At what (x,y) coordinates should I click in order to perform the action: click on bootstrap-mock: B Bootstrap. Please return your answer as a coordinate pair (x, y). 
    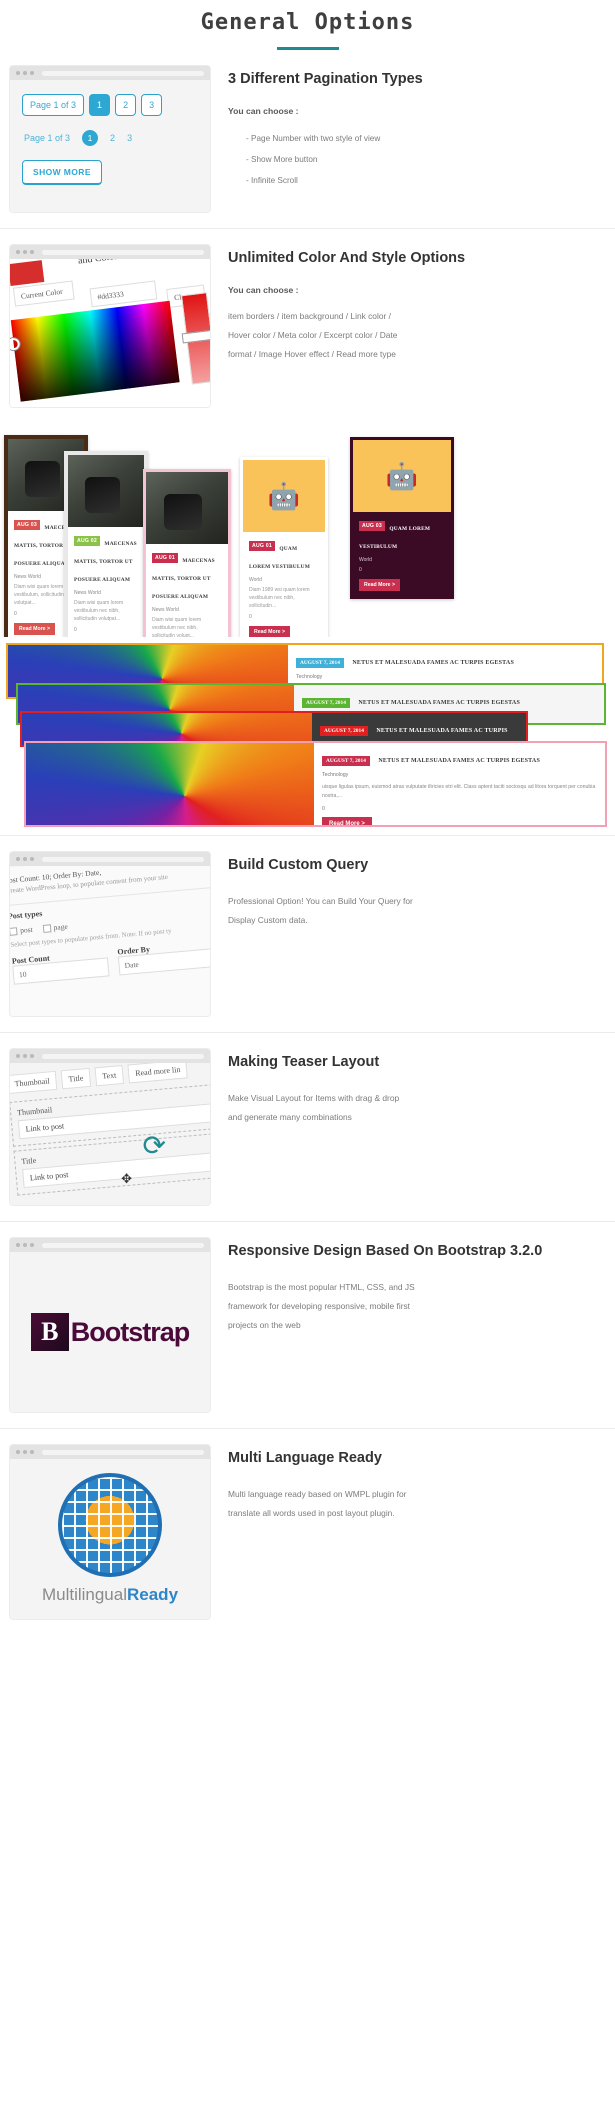
    Looking at the image, I should click on (110, 1325).